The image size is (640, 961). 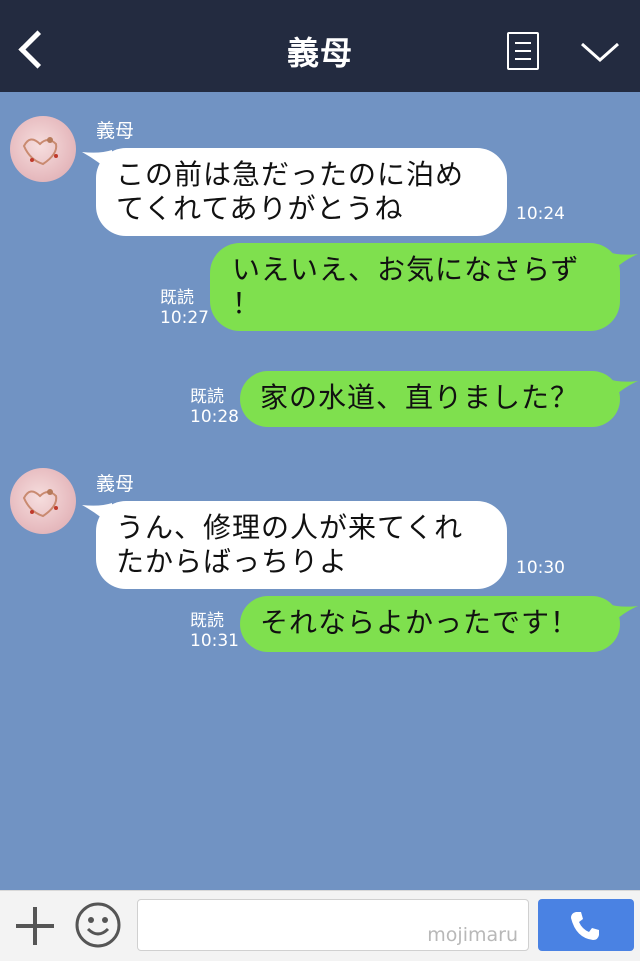 I want to click on message-time: 10:27, so click(x=184, y=318).